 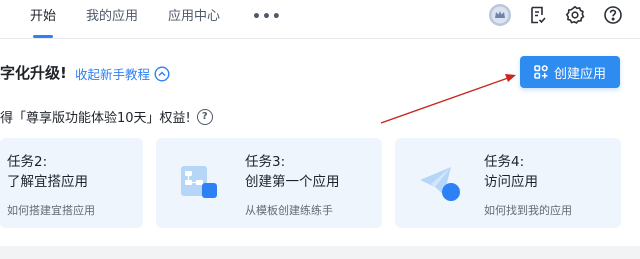 What do you see at coordinates (204, 116) in the screenshot?
I see `promo-help-icon: ?` at bounding box center [204, 116].